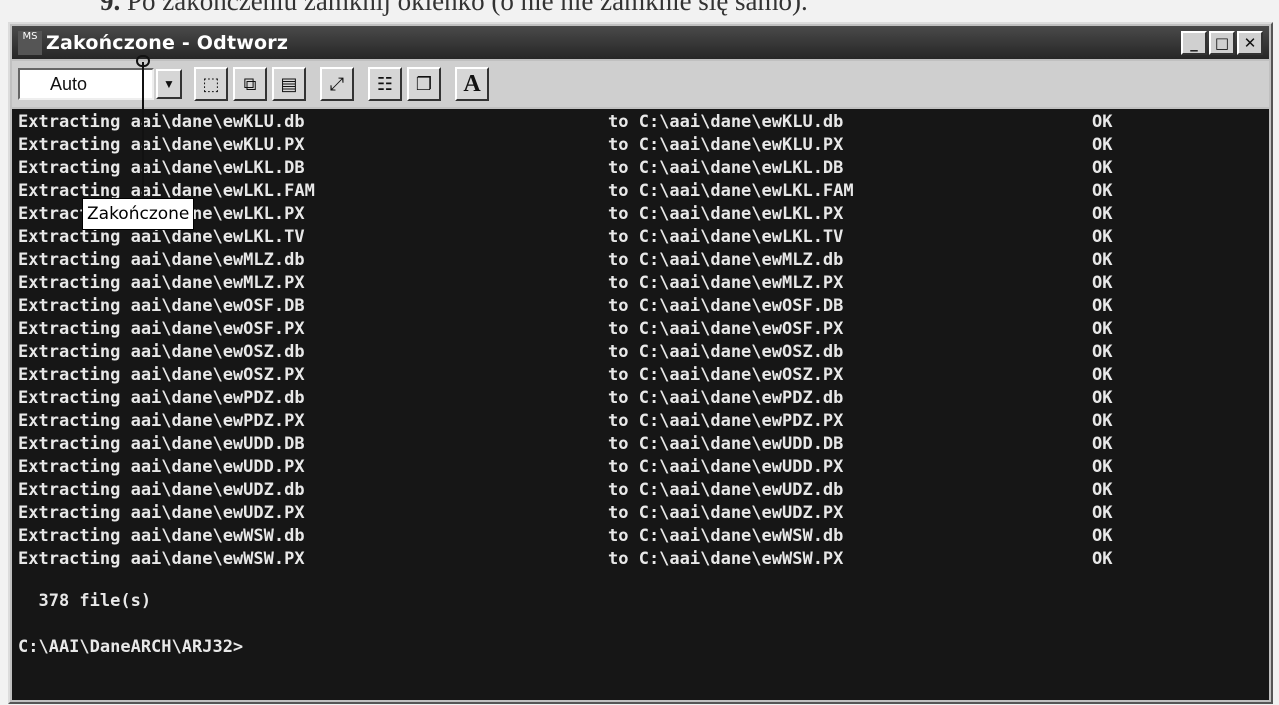 This screenshot has height=705, width=1279. Describe the element at coordinates (211, 84) in the screenshot. I see `mark-icon: ⬚` at that location.